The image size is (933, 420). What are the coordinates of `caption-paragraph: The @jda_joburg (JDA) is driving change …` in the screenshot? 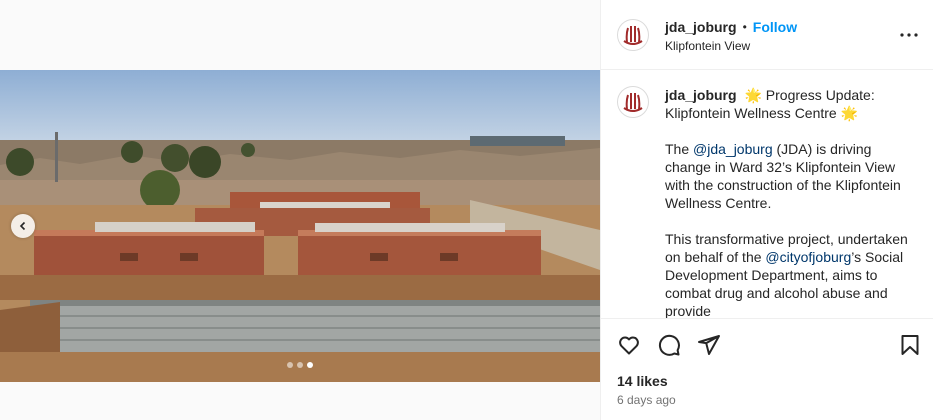 It's located at (792, 176).